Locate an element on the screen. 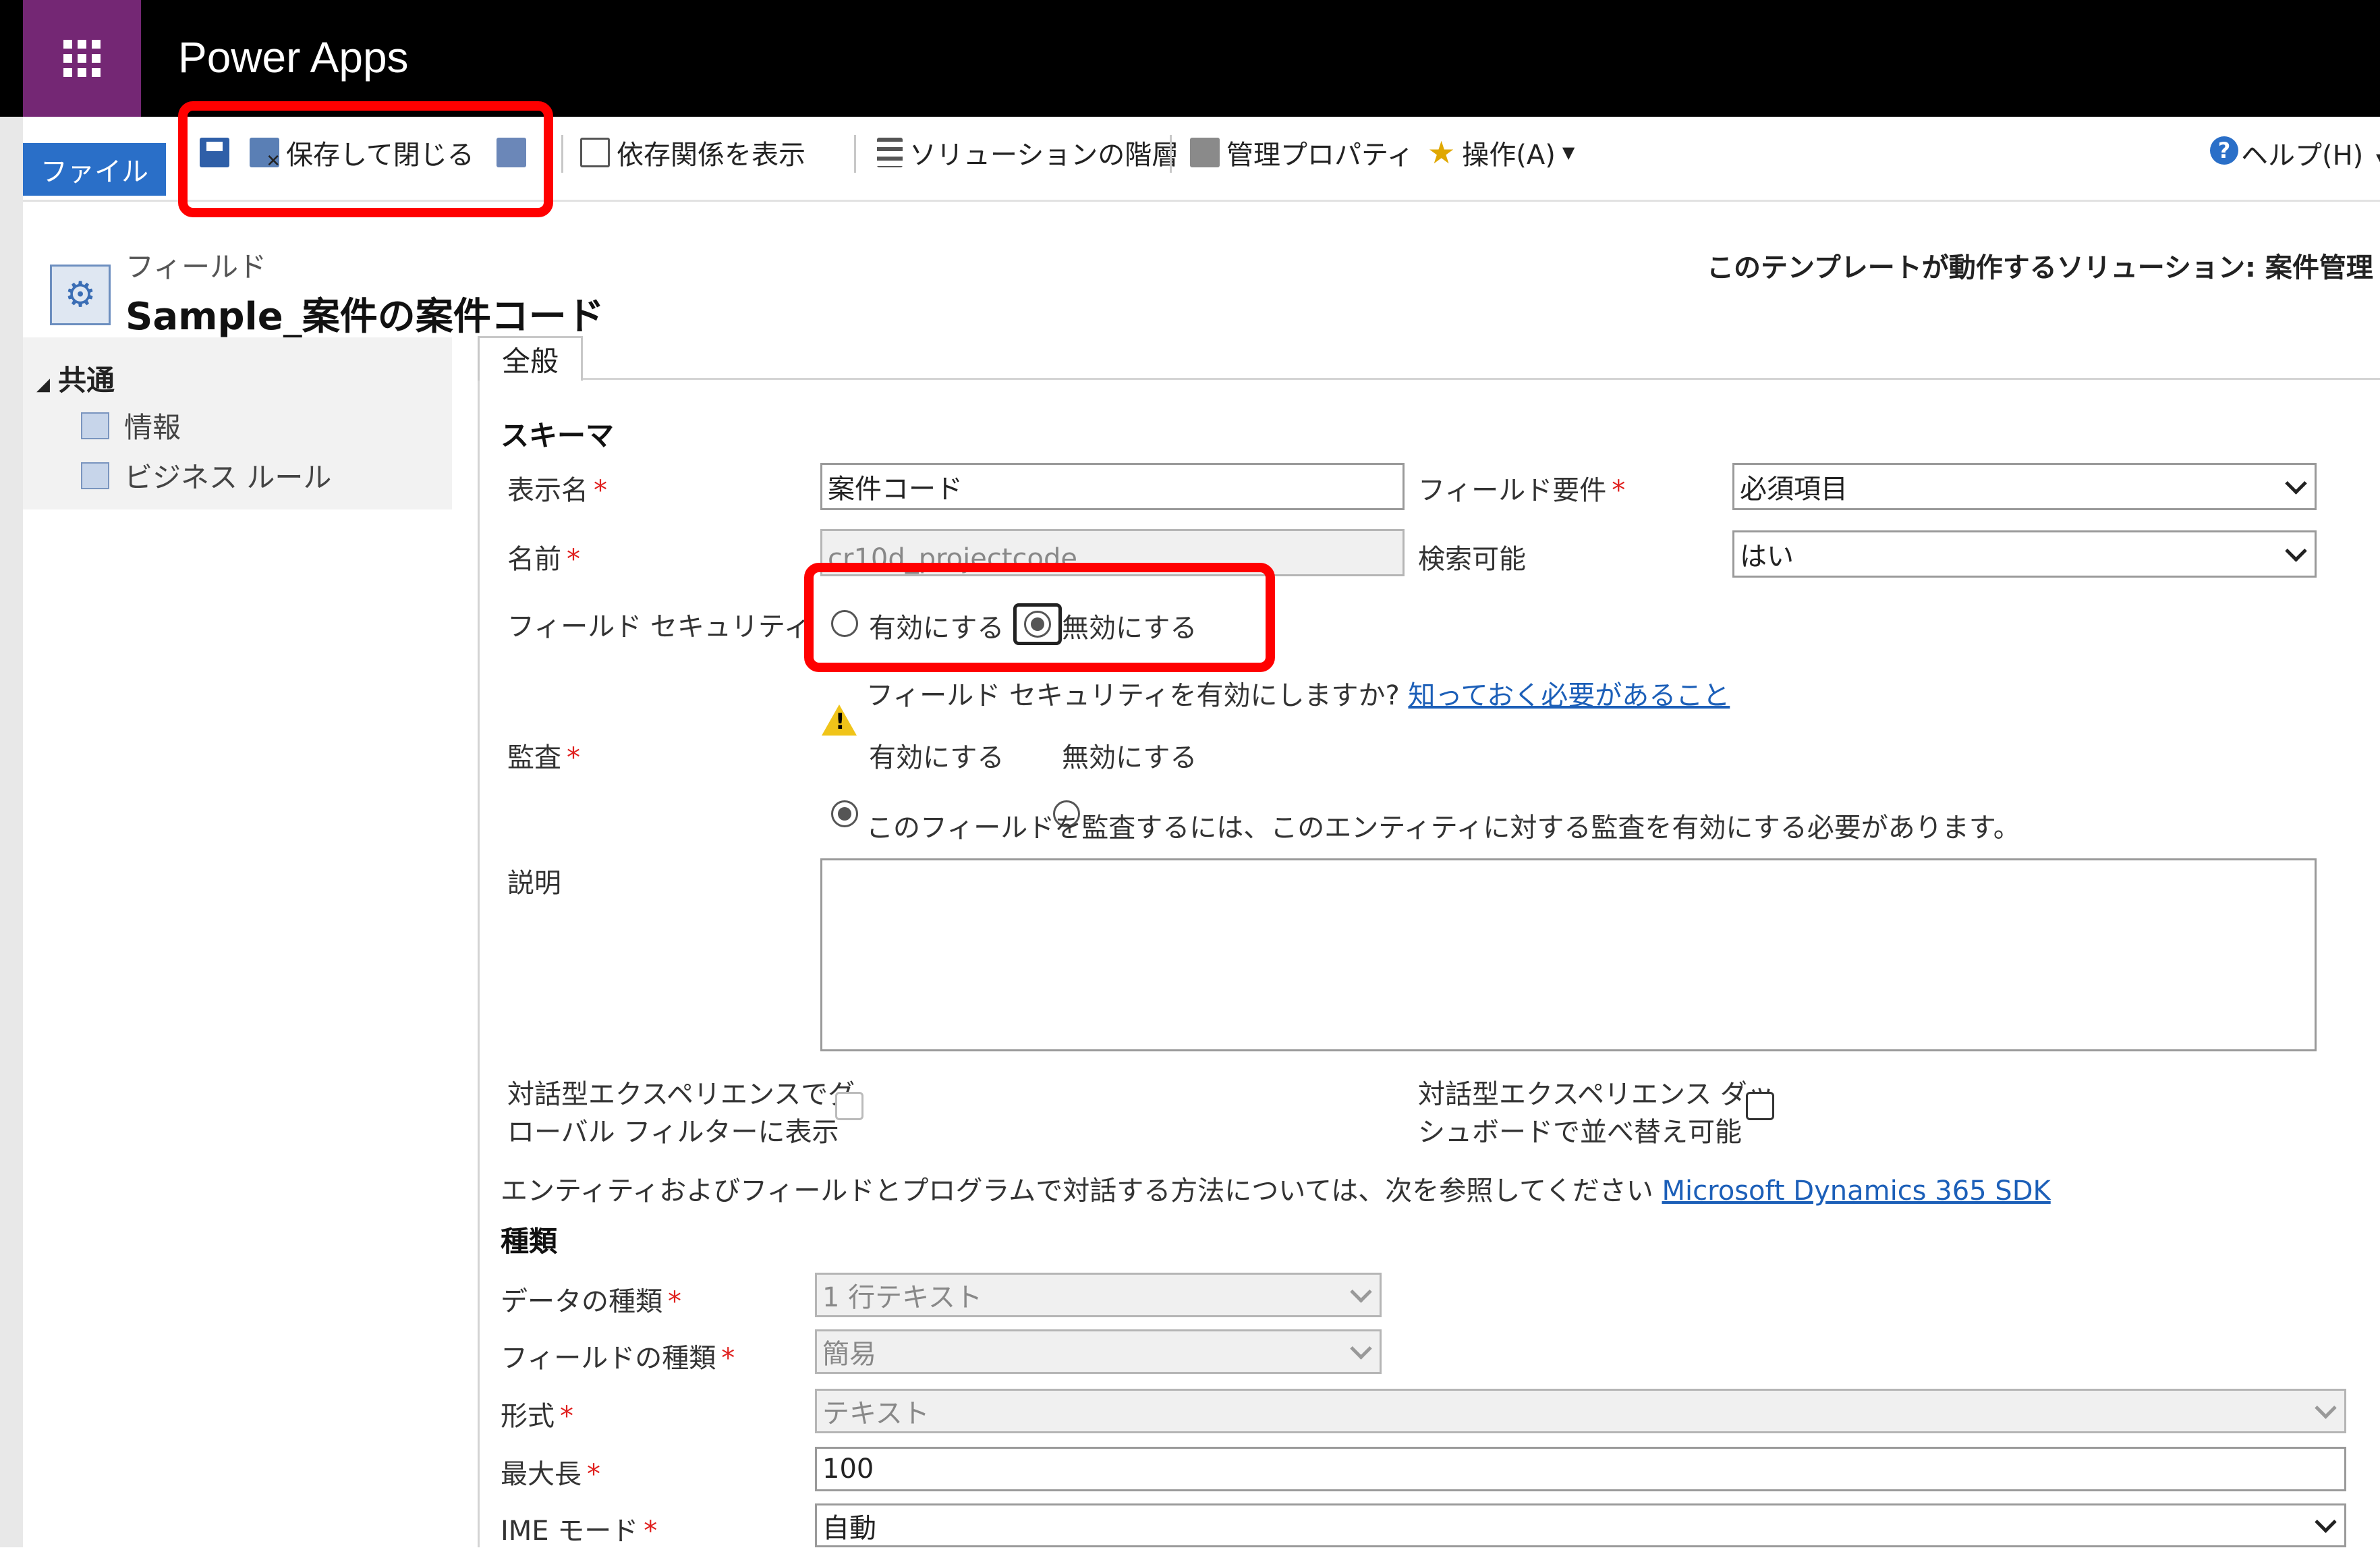 This screenshot has height=1548, width=2380. solution-info: このテンプレートが動作するソリューション: 案件管理 is located at coordinates (2040, 267).